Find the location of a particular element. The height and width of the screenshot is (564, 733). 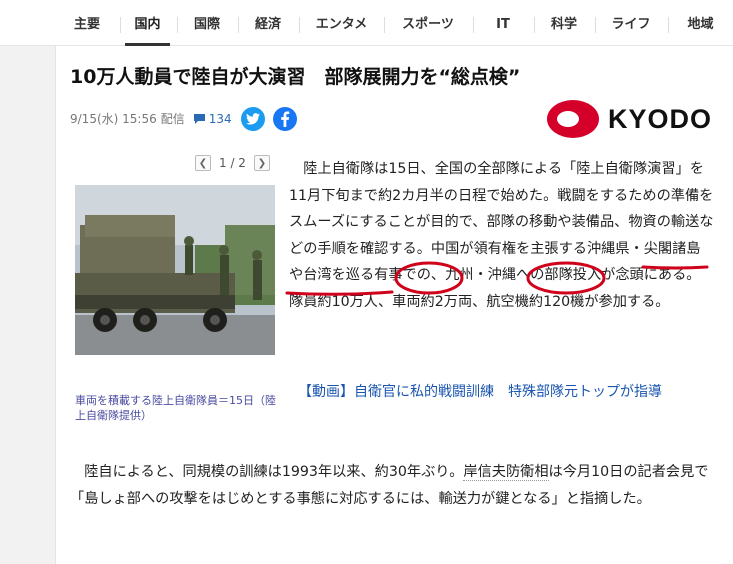

pager-next-button: ❯ is located at coordinates (261, 163).